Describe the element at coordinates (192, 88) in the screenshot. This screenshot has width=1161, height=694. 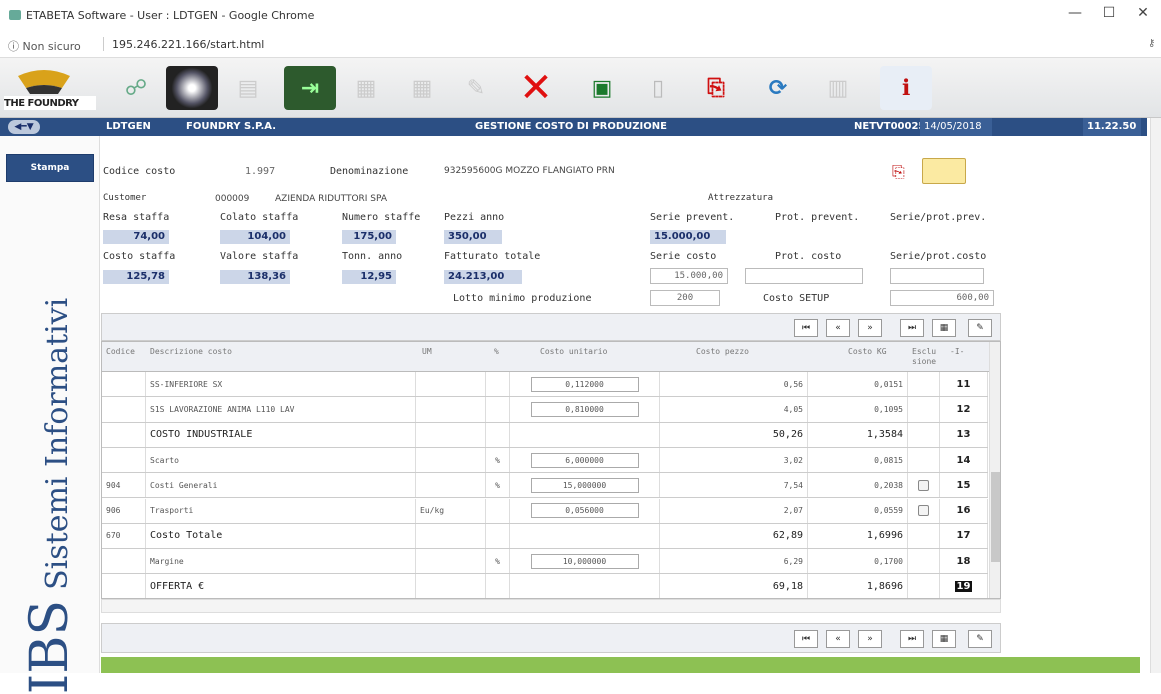
I see `disc-icon` at that location.